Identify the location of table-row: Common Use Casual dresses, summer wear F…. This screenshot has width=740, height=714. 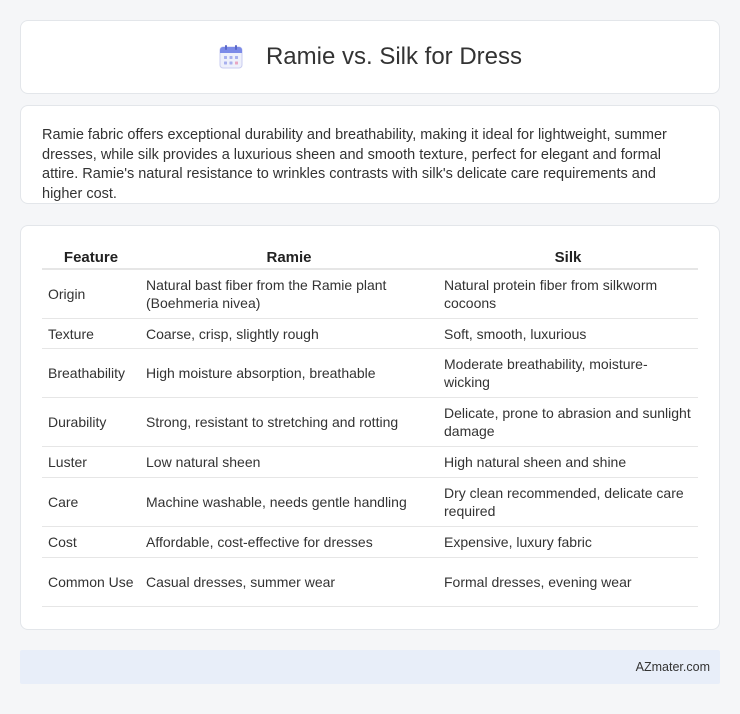
(370, 582).